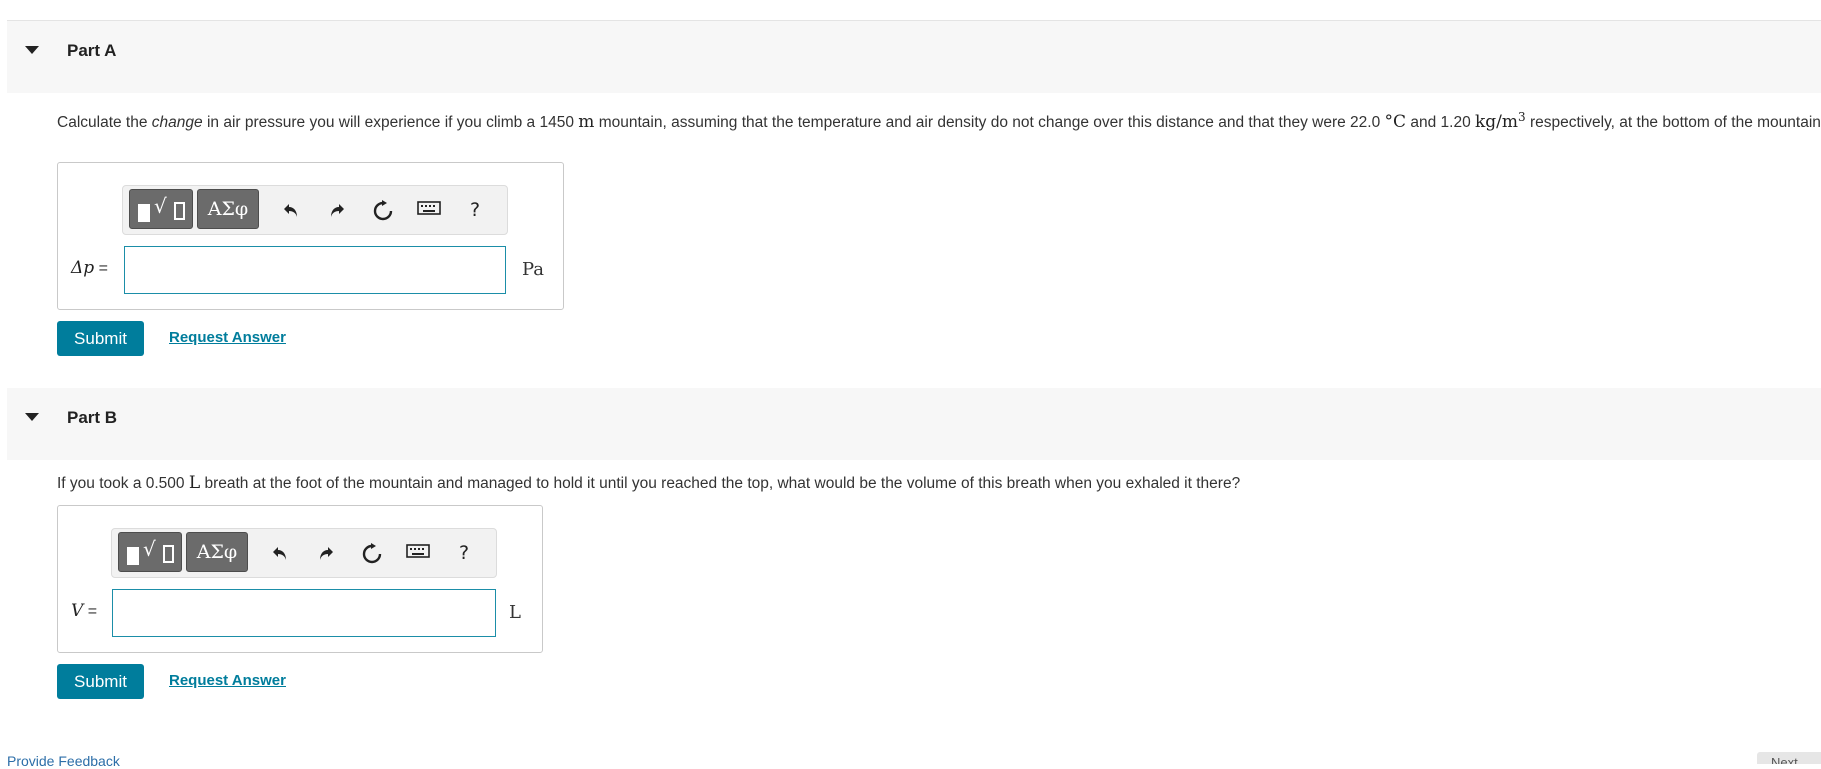 This screenshot has width=1821, height=769. What do you see at coordinates (123, 483) in the screenshot?
I see `question-text: If you took a 0.500` at bounding box center [123, 483].